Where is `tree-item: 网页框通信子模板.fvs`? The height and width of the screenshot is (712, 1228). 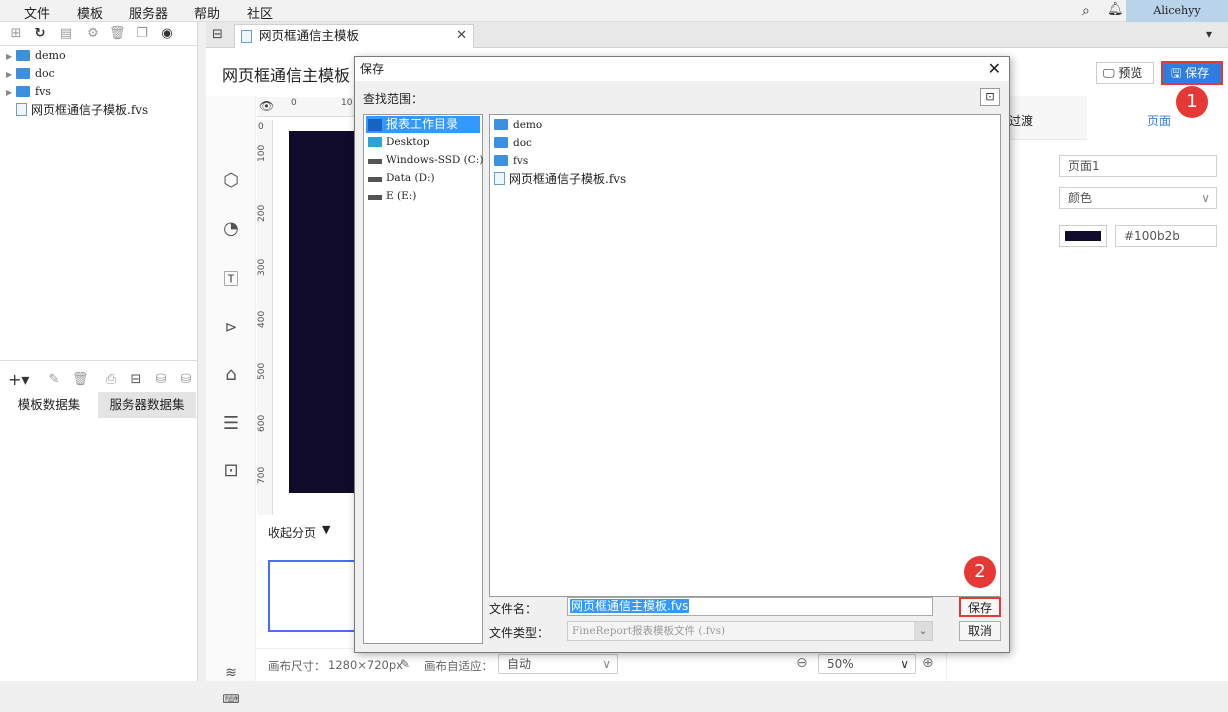
tree-item: 网页框通信子模板.fvs is located at coordinates (82, 110).